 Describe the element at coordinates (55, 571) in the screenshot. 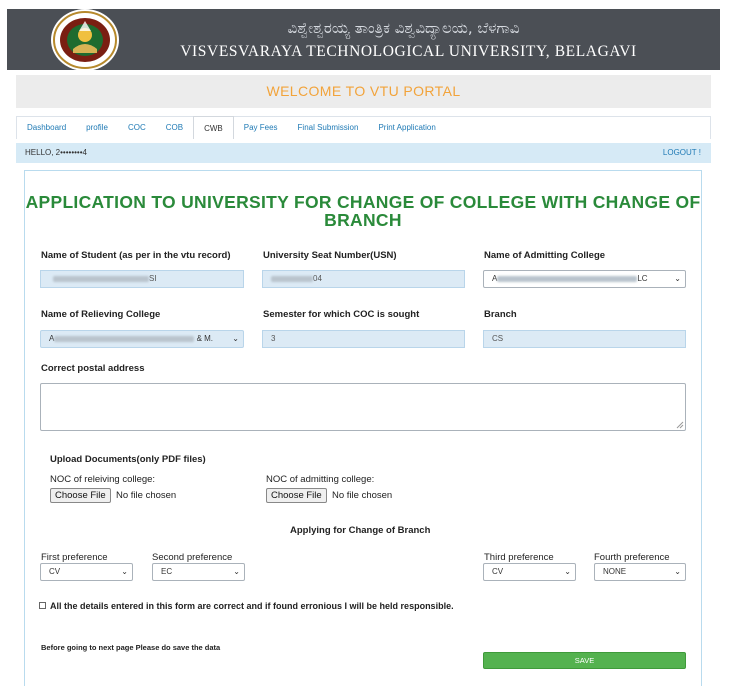

I see `first-preference-value: CV` at that location.